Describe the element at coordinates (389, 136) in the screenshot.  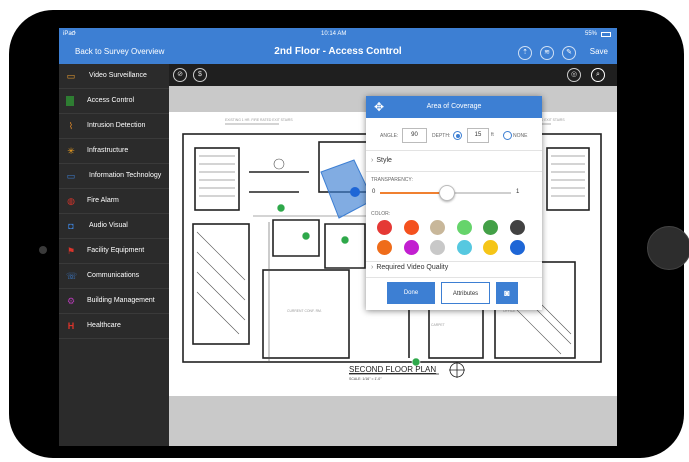
I see `angle-label: ANGLE:` at that location.